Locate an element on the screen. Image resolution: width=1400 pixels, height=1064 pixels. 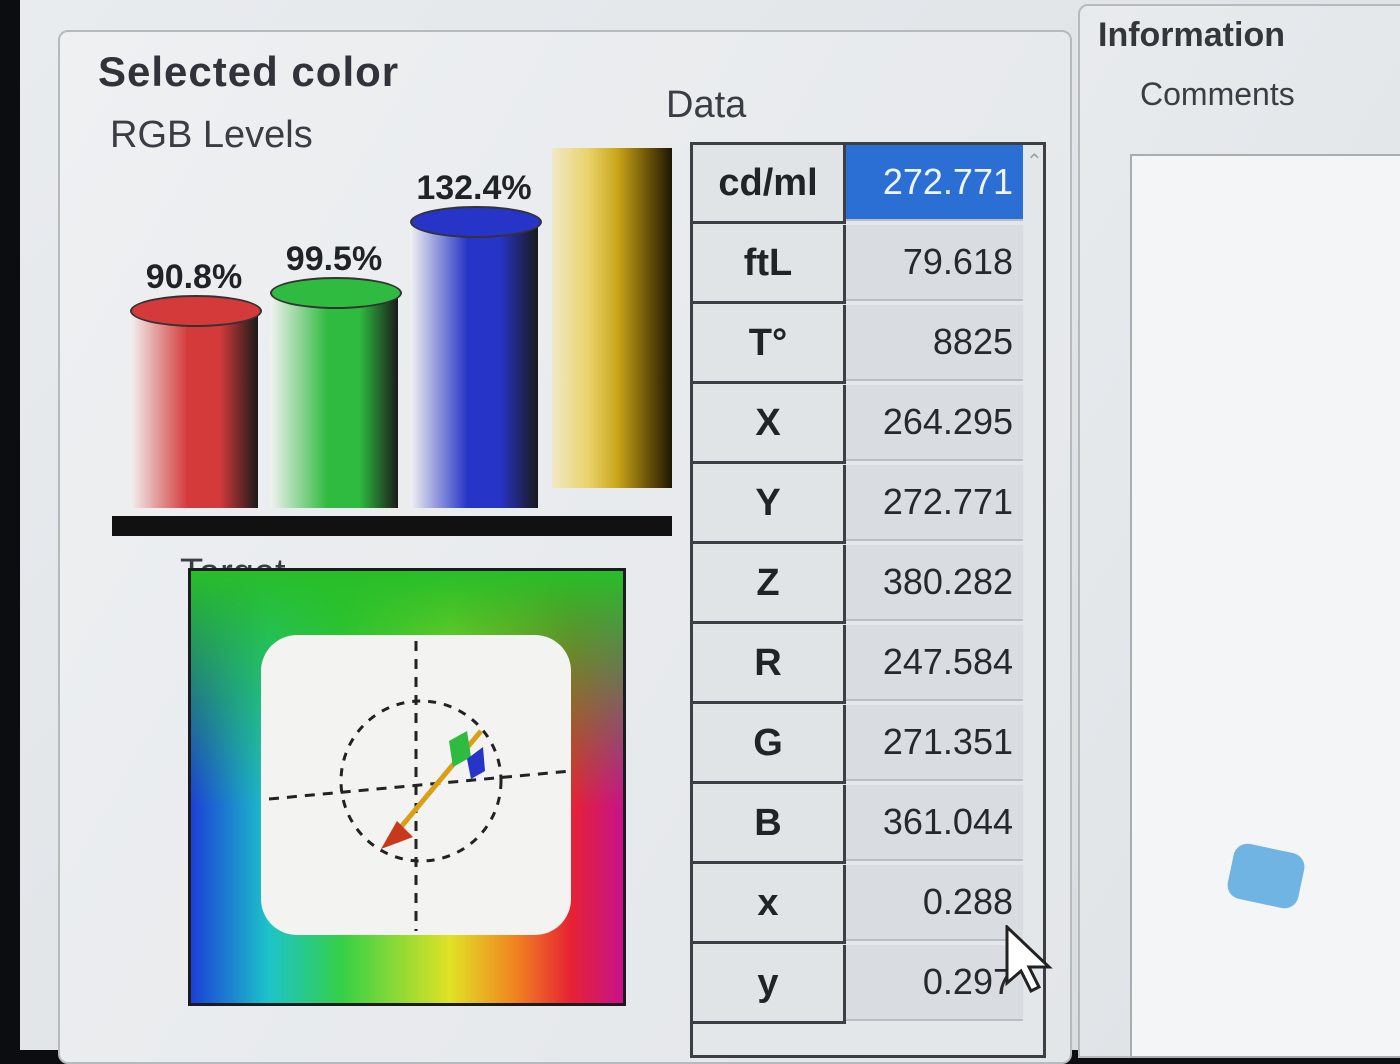
bar-green-body is located at coordinates (334, 401).